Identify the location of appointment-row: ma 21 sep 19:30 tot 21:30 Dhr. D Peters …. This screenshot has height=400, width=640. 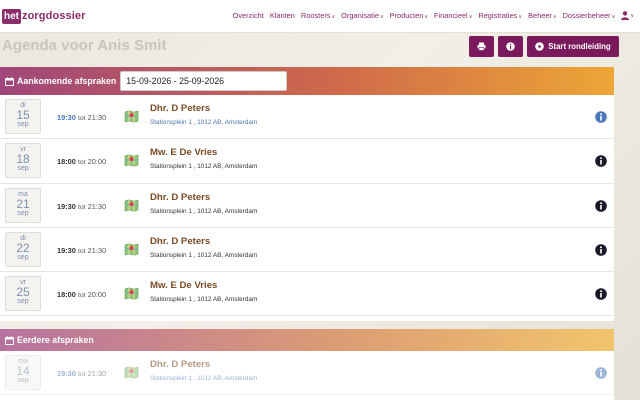
(307, 205).